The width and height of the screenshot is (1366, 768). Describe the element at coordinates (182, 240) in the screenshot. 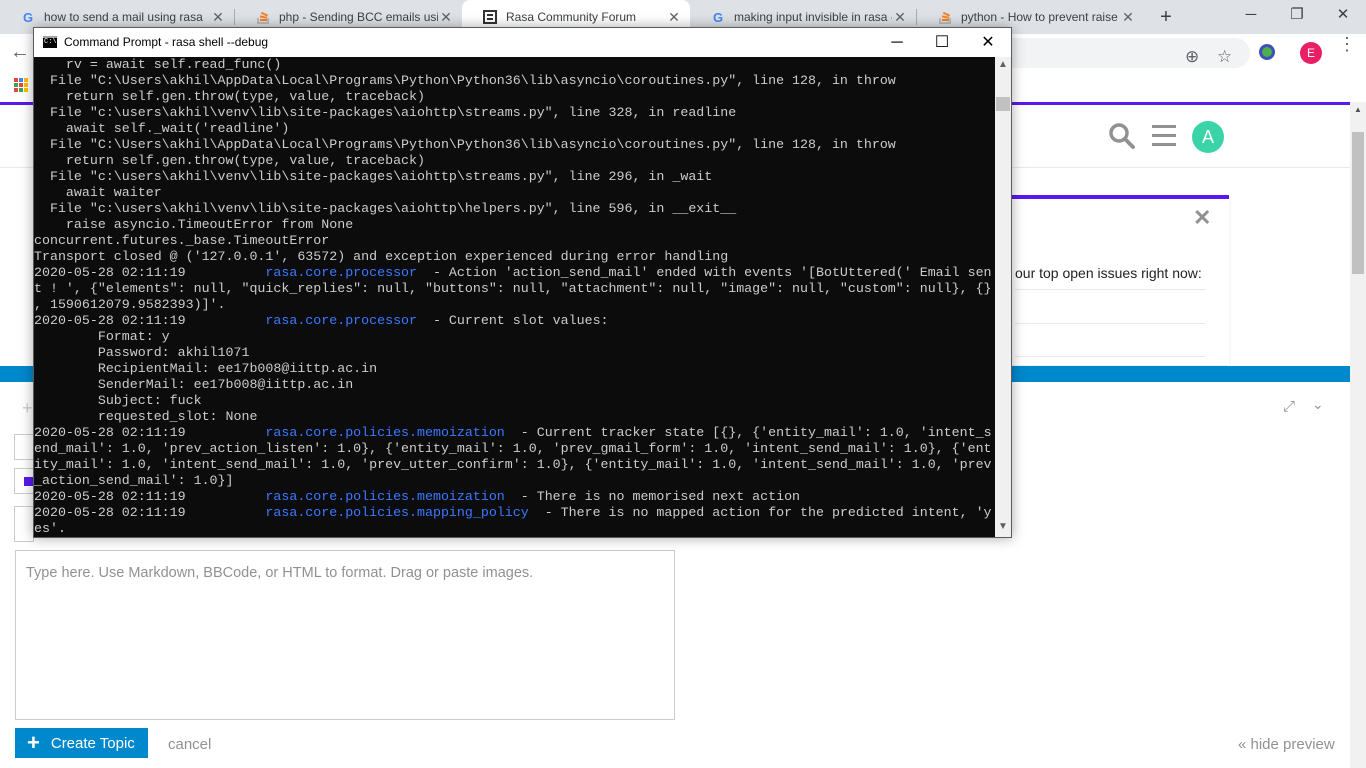

I see `console-segment: concurrent.futures._base.TimeoutError` at that location.